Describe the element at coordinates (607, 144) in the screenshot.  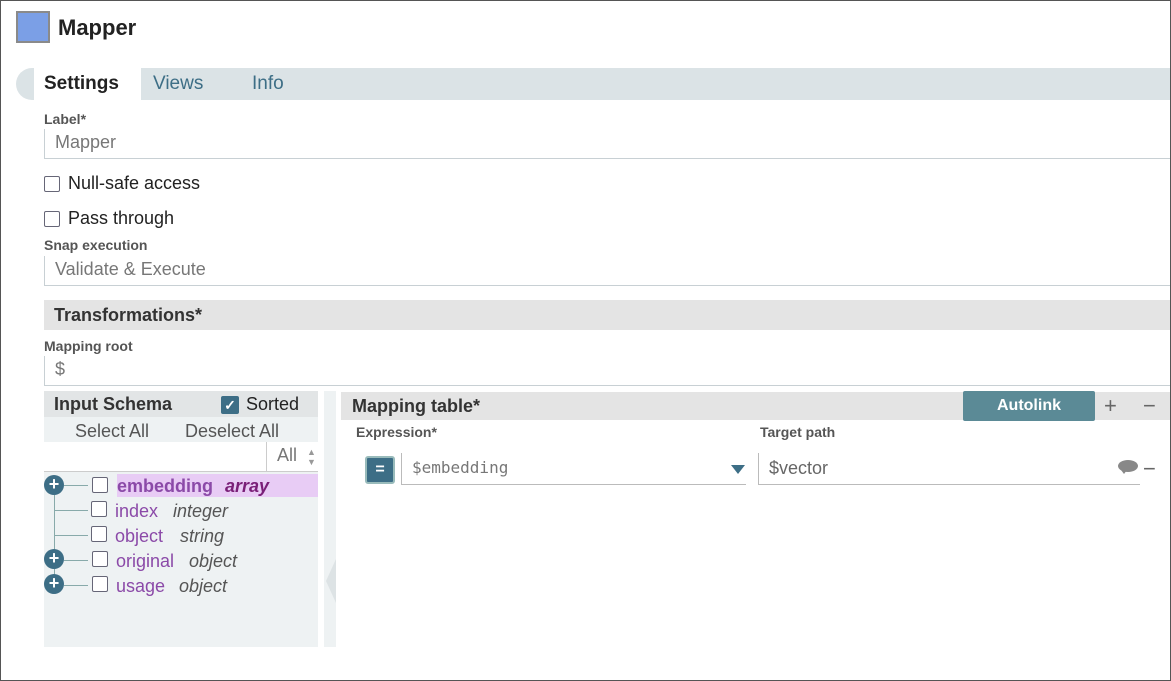
I see `label-input: Mapper` at that location.